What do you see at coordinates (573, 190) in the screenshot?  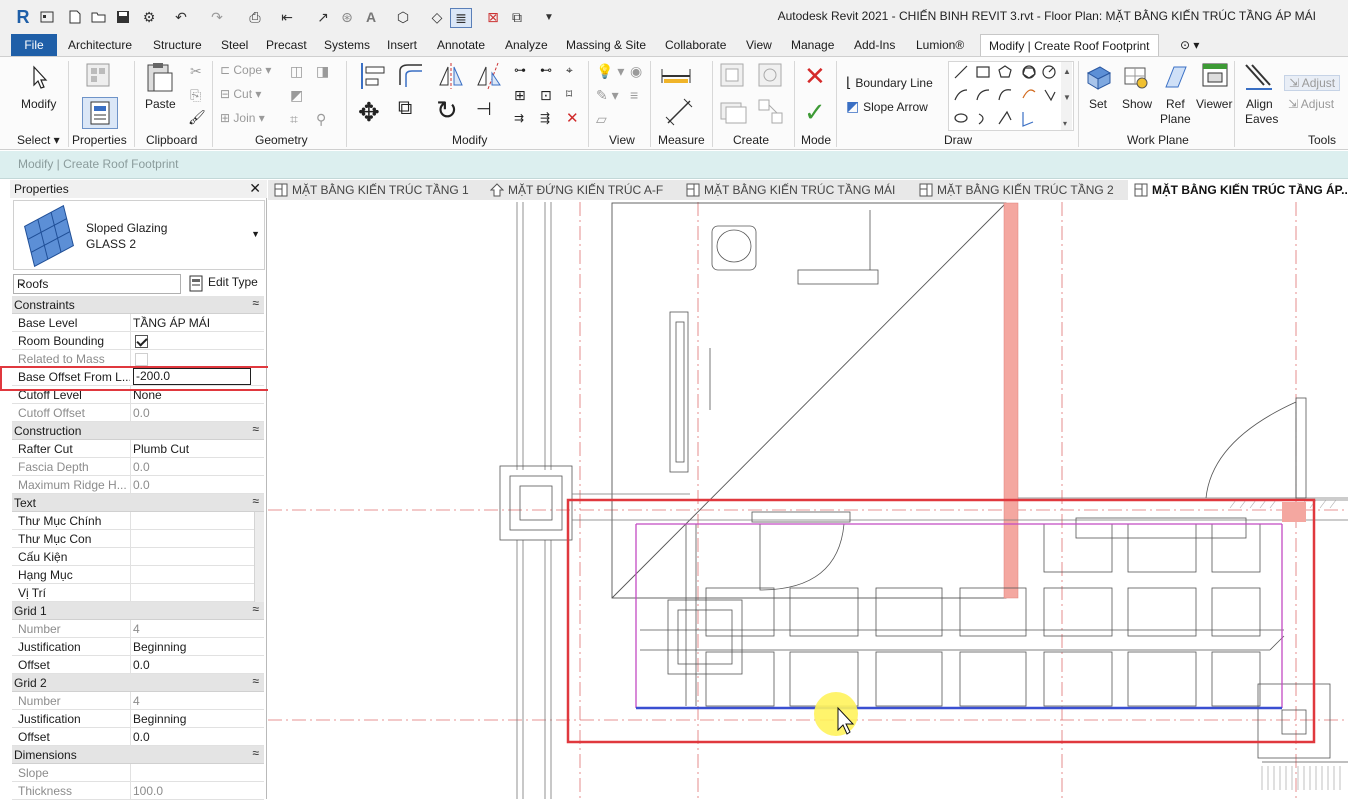 I see `view-tab-mat-dung-a-f: MẶT ĐỨNG KIẾN TRÚC A-F` at bounding box center [573, 190].